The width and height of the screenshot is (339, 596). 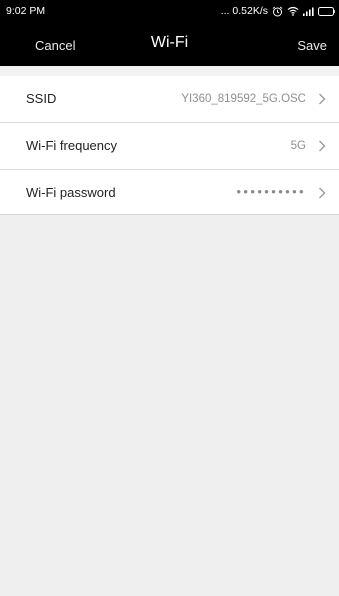 I want to click on wifi-password-row: Wi-Fi password ••••••••••, so click(x=169, y=192).